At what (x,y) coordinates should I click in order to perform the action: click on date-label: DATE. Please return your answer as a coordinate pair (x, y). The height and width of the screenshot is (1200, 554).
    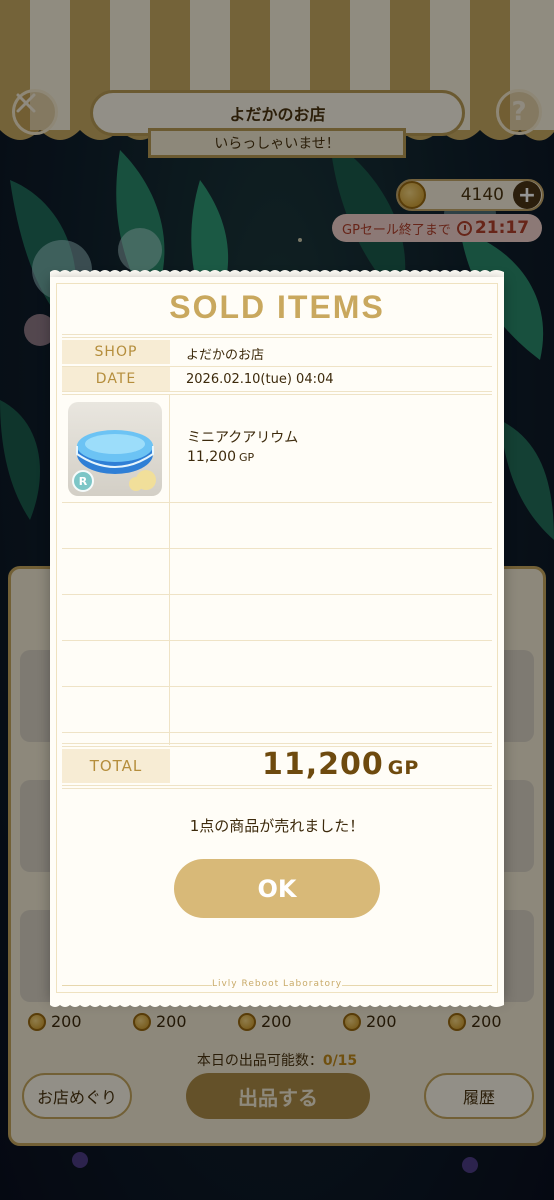
    Looking at the image, I should click on (116, 379).